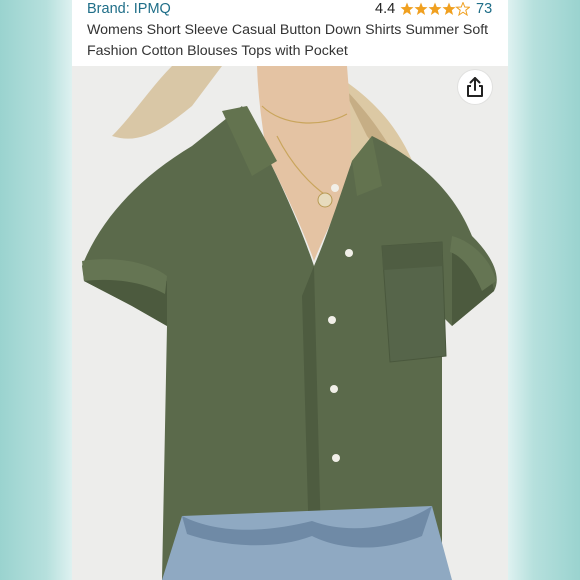 Image resolution: width=580 pixels, height=580 pixels. I want to click on share-icon, so click(475, 87).